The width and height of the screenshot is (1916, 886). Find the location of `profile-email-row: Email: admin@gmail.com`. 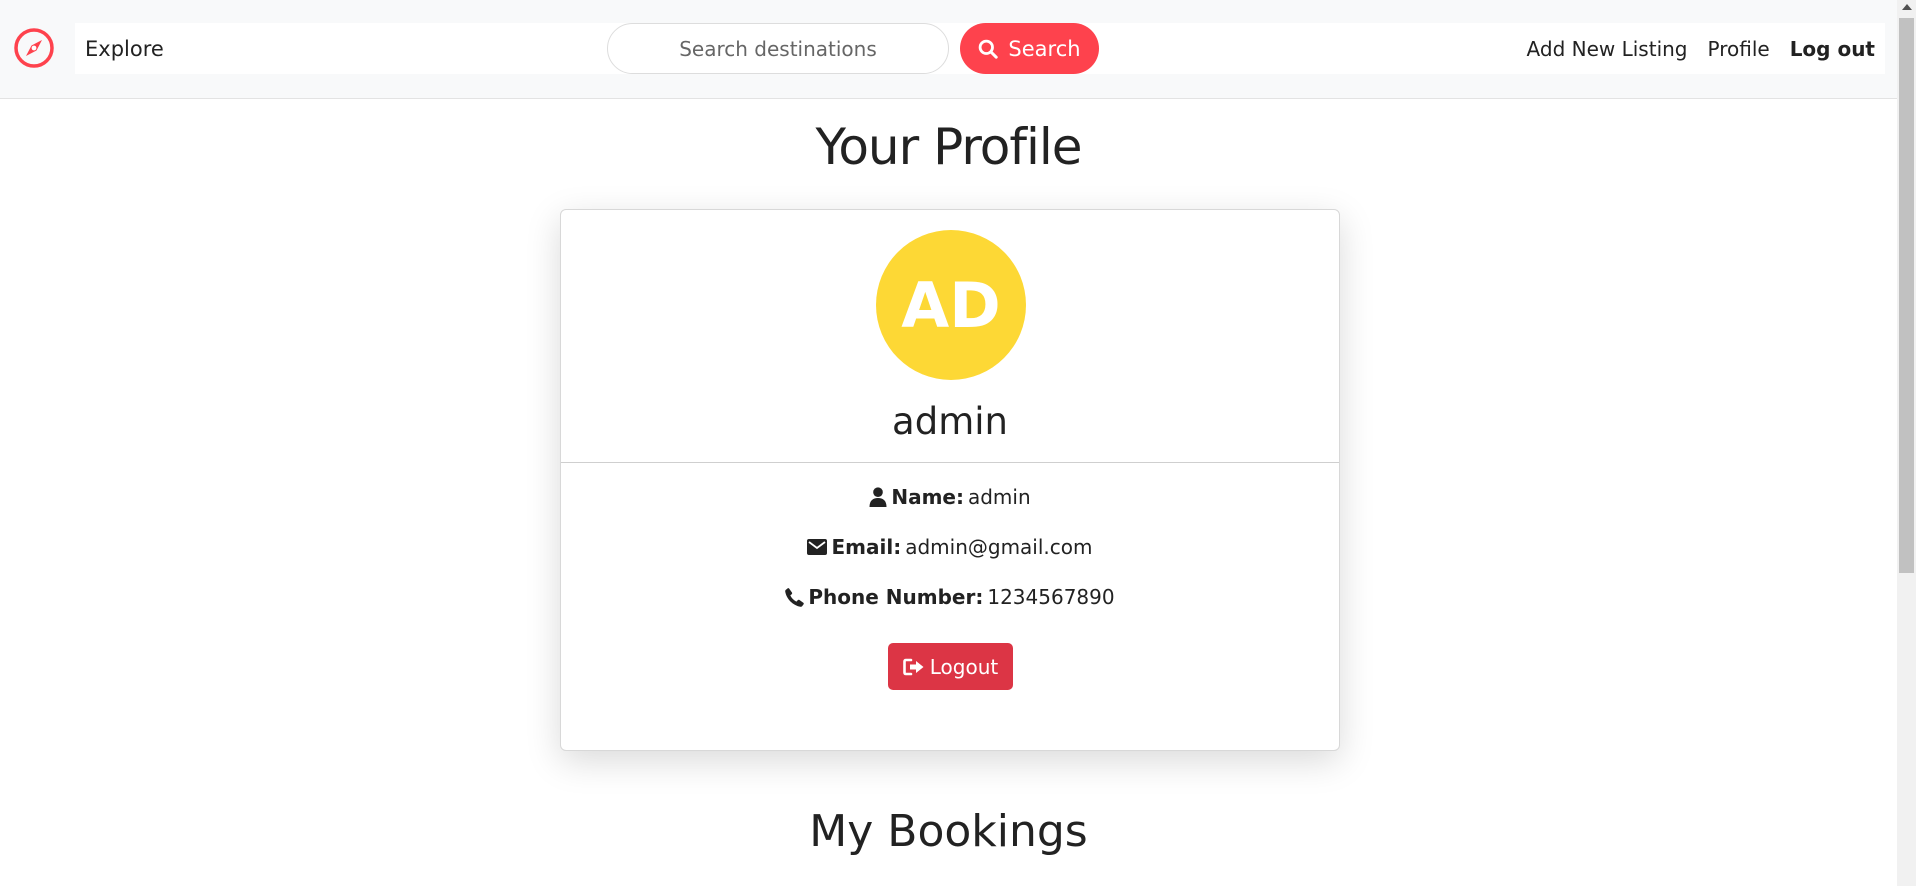

profile-email-row: Email: admin@gmail.com is located at coordinates (950, 547).